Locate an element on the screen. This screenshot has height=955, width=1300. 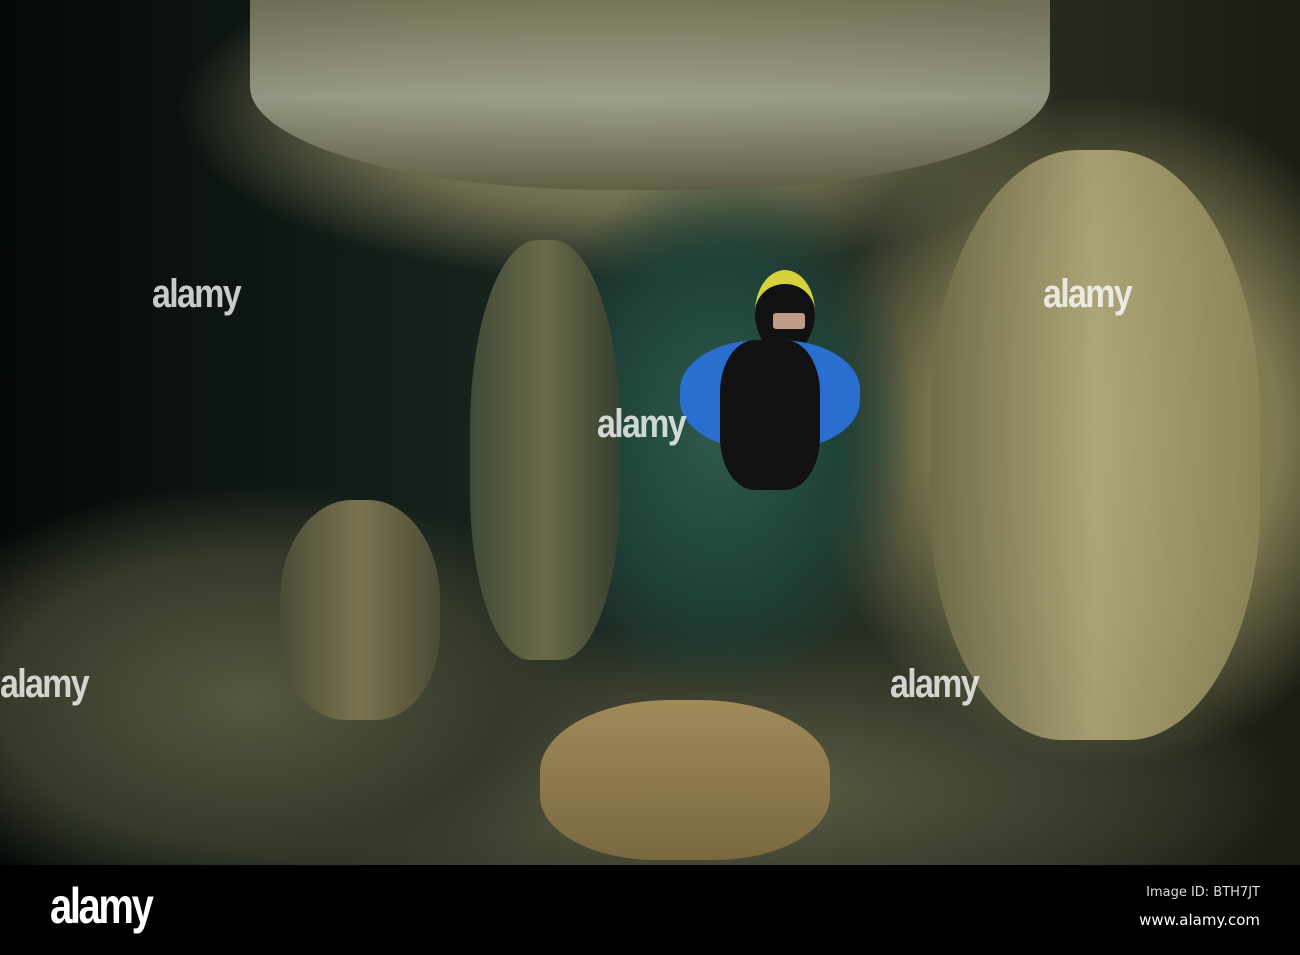
left-stalagmite is located at coordinates (360, 610).